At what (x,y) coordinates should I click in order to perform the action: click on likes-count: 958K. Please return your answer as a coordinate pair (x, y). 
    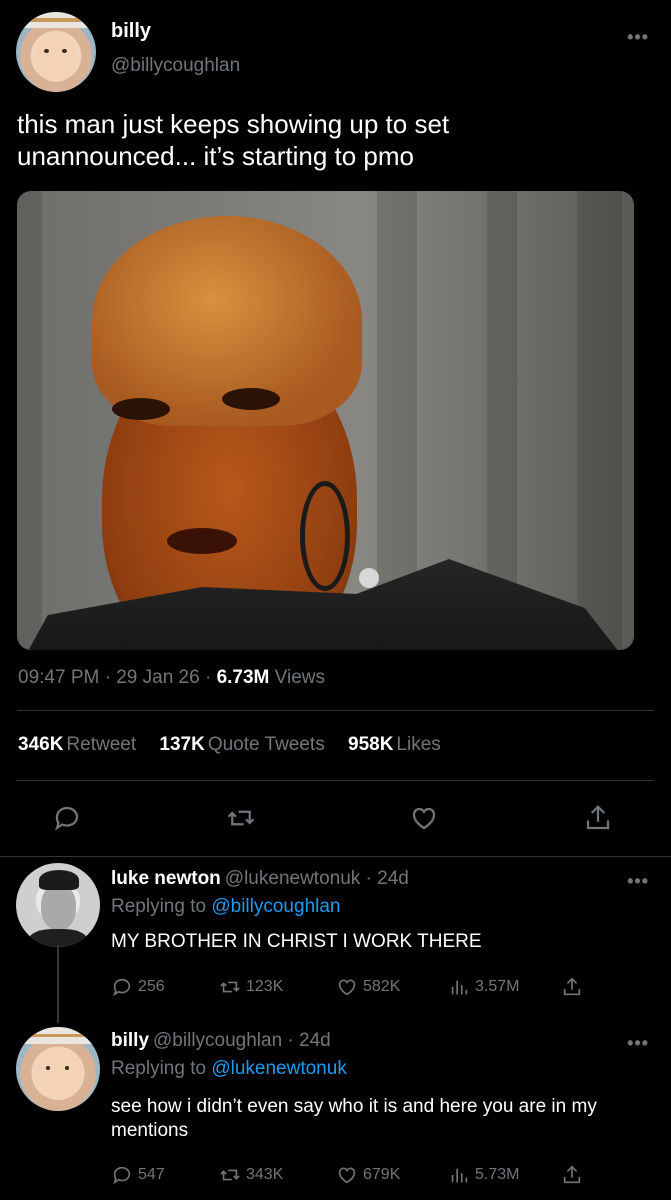
    Looking at the image, I should click on (371, 744).